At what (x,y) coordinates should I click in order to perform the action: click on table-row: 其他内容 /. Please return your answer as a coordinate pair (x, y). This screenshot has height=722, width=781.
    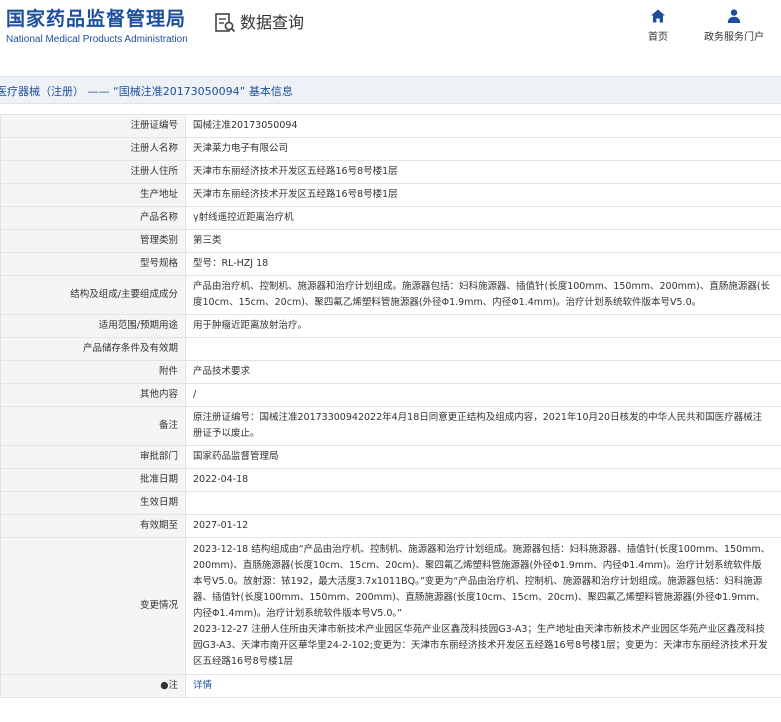
    Looking at the image, I should click on (390, 395).